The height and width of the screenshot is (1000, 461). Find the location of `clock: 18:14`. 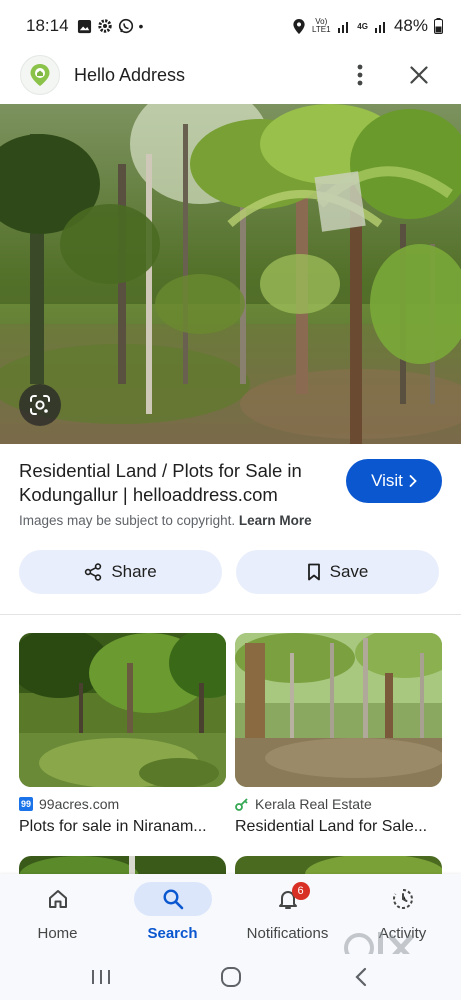

clock: 18:14 is located at coordinates (47, 25).